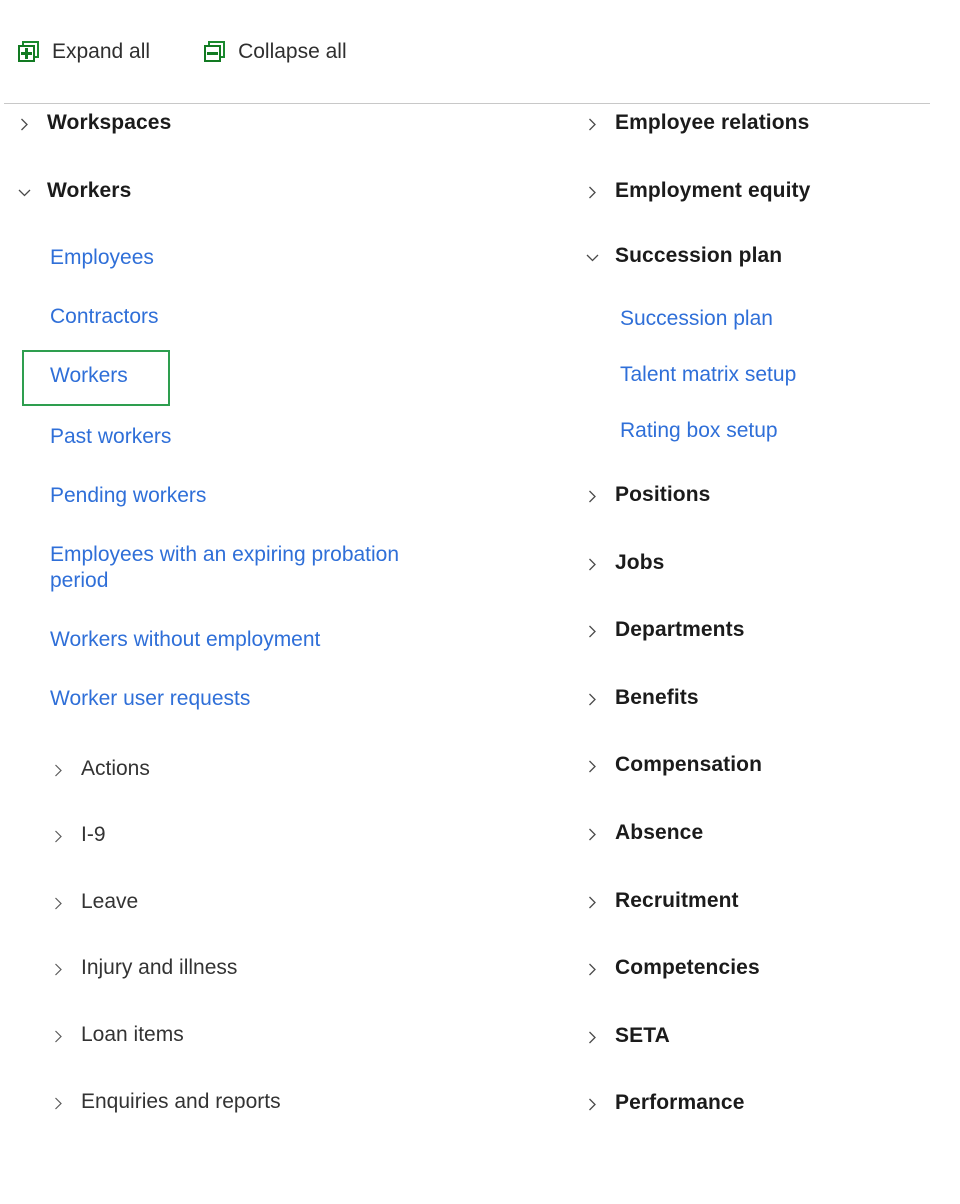 The height and width of the screenshot is (1204, 960). I want to click on sitemap-subgroup-actions: Actions, so click(250, 769).